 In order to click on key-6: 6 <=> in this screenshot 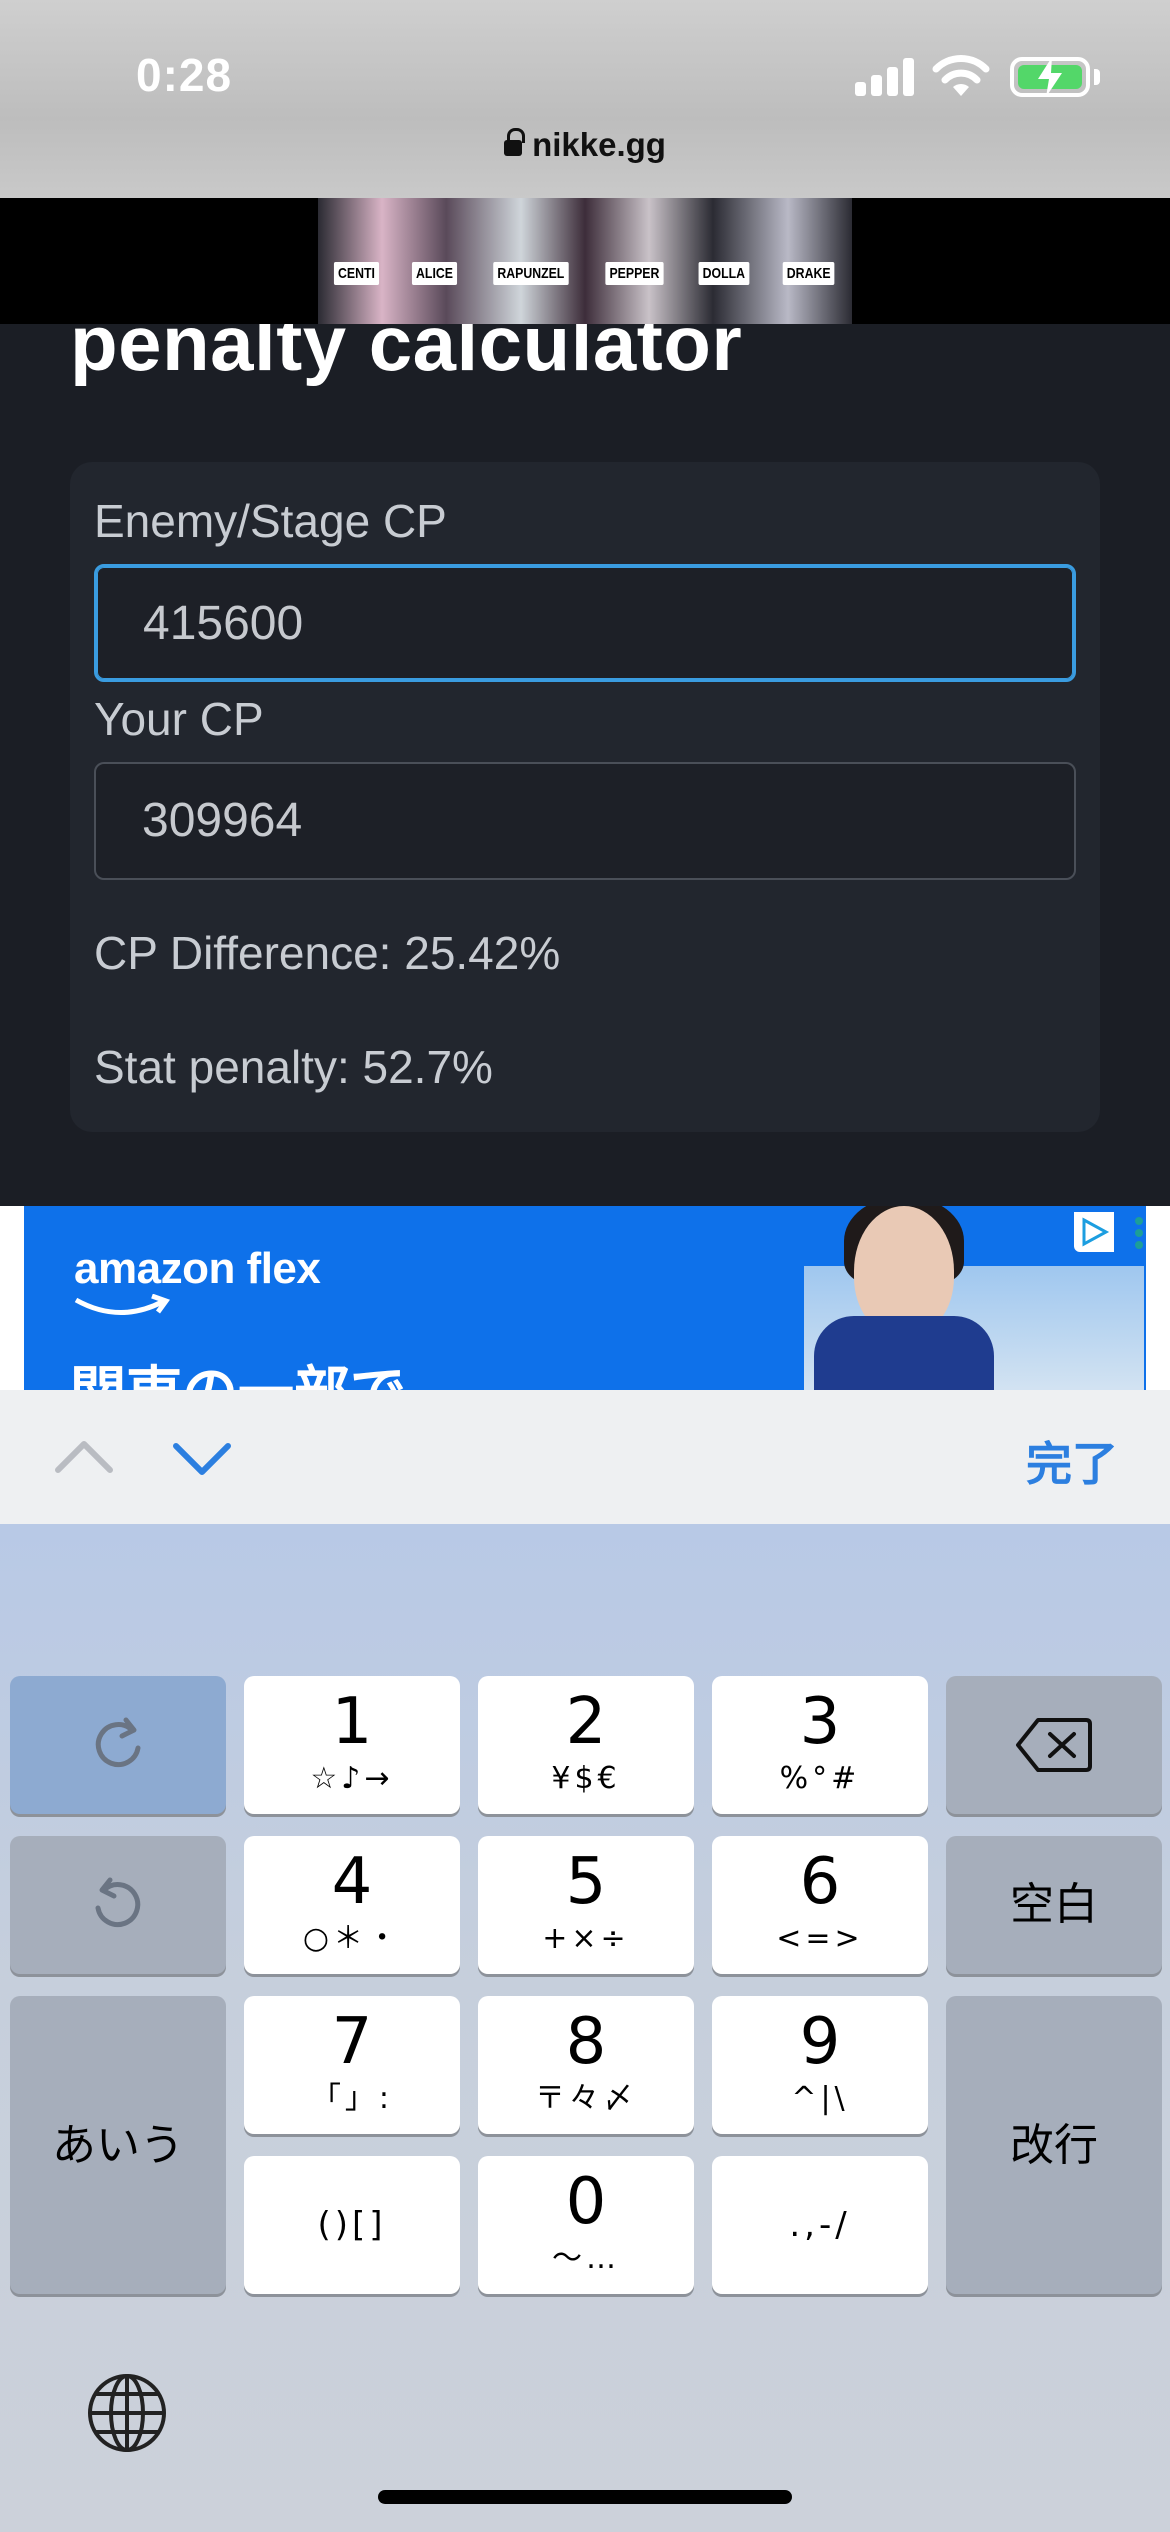, I will do `click(820, 1905)`.